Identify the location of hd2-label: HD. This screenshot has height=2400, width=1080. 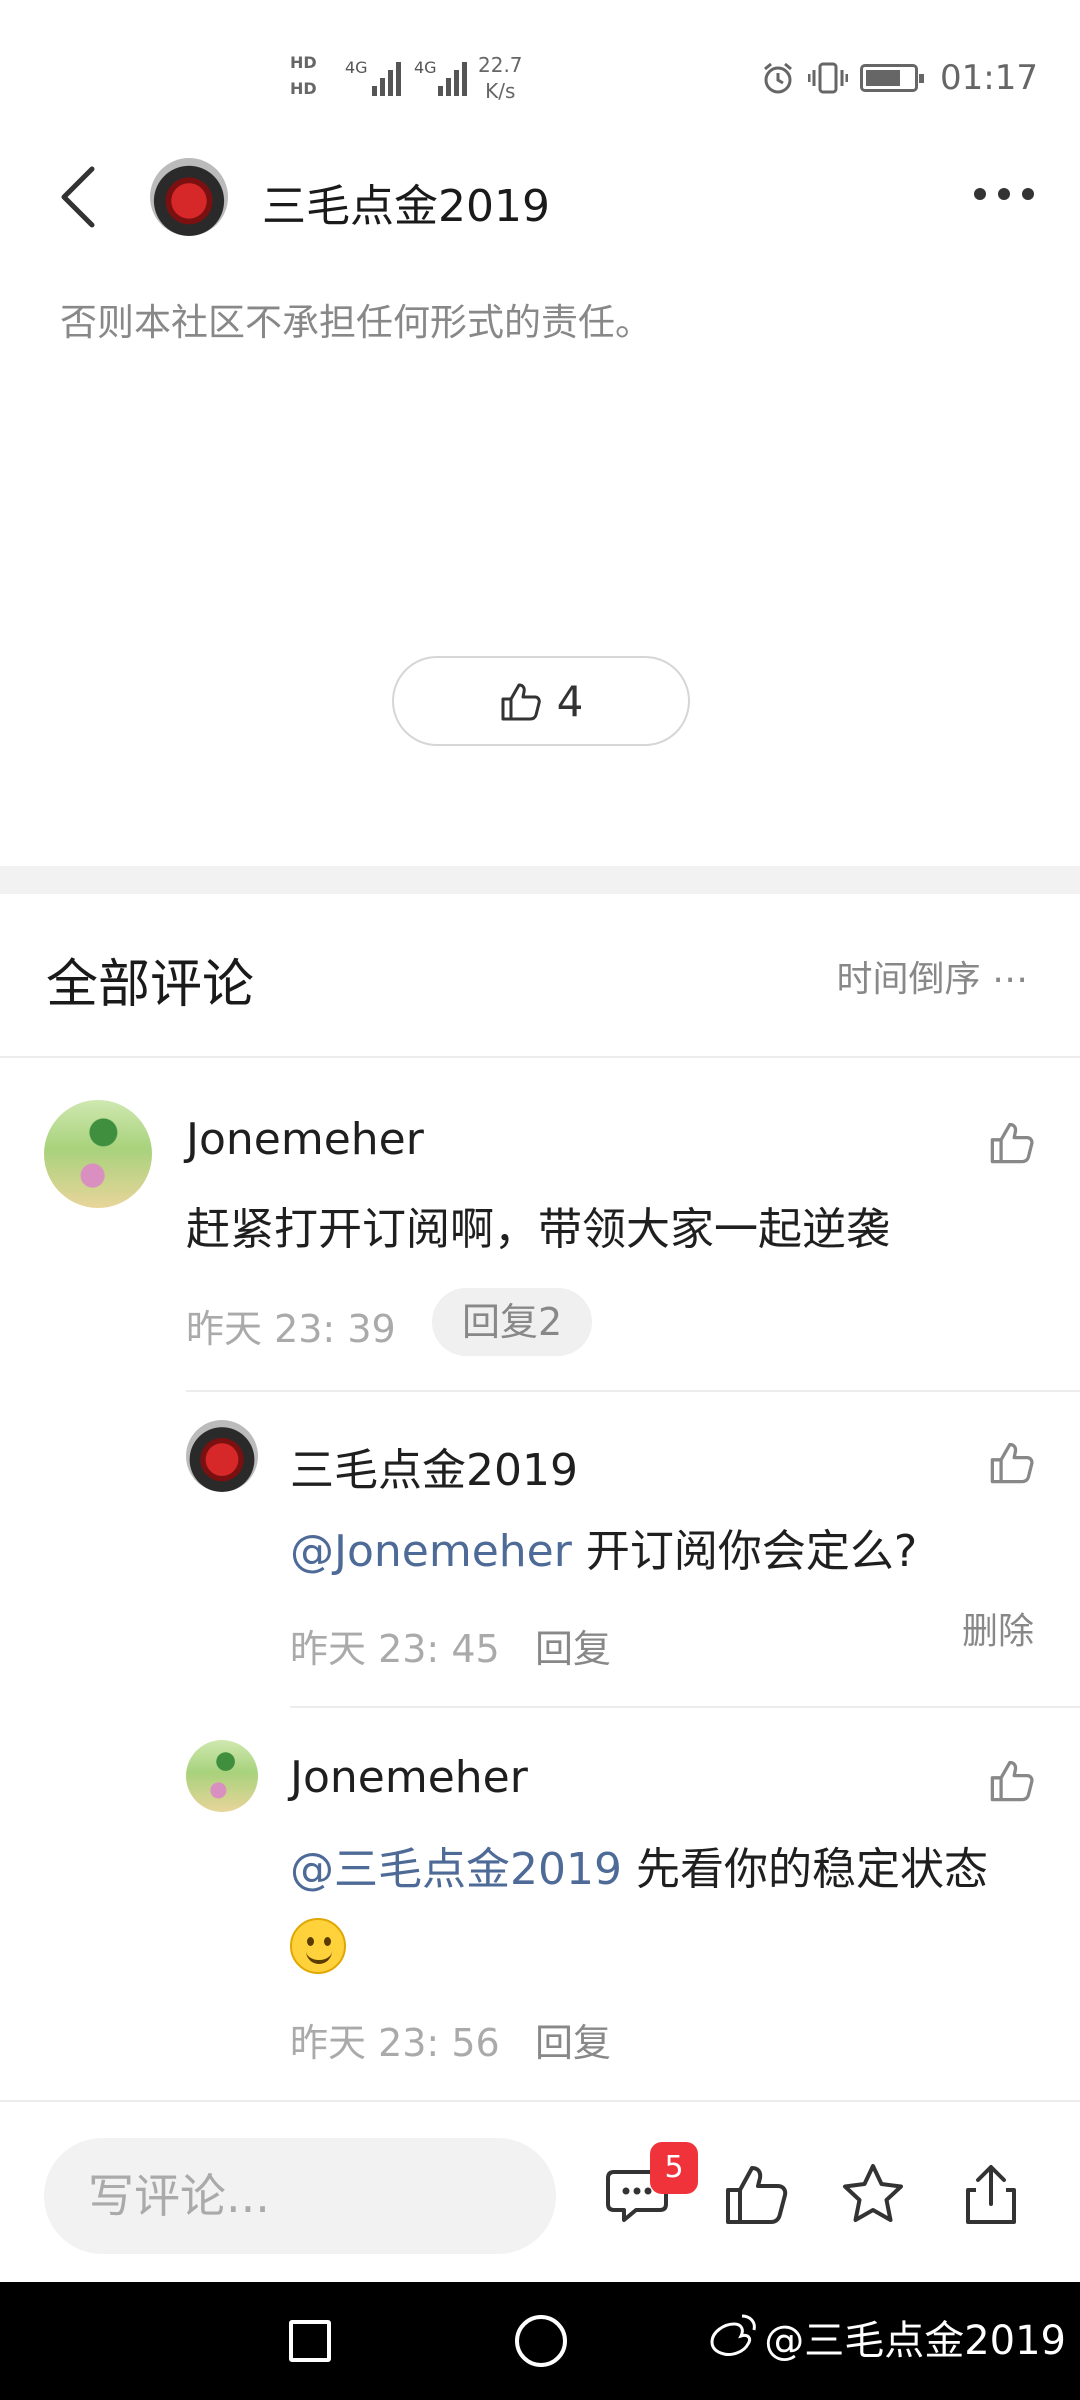
(303, 88).